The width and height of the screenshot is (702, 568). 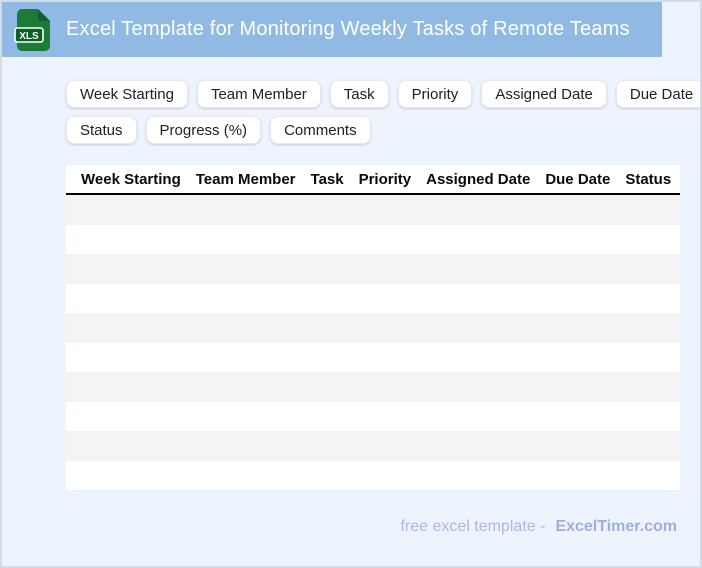 What do you see at coordinates (578, 179) in the screenshot?
I see `column-header: Due Date` at bounding box center [578, 179].